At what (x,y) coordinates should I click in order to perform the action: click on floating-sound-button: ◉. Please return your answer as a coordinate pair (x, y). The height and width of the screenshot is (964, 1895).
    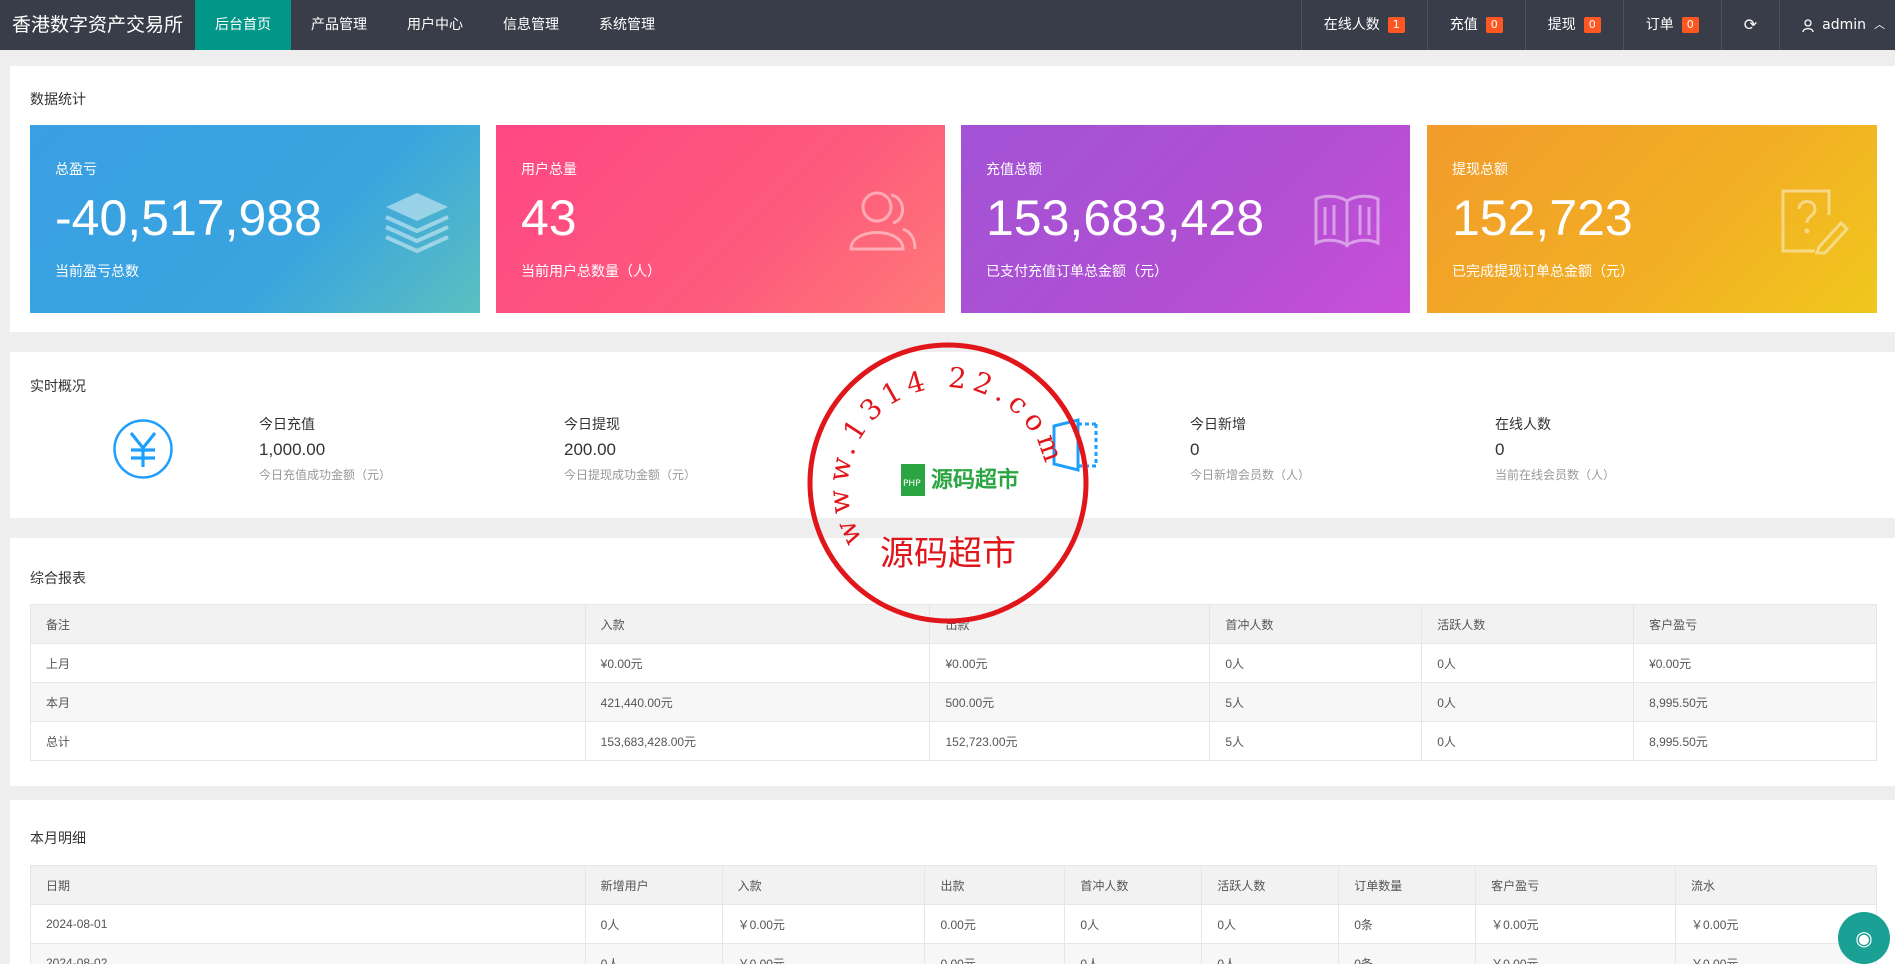
    Looking at the image, I should click on (1864, 938).